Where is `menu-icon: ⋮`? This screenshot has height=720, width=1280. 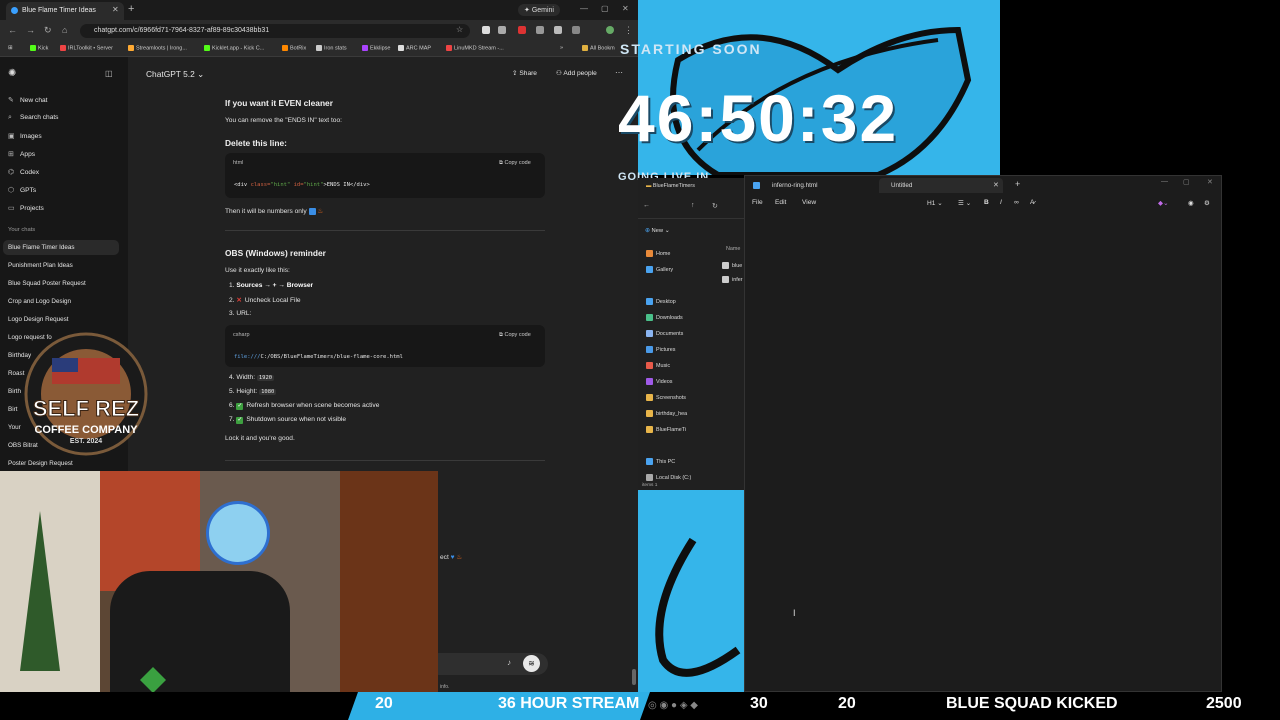 menu-icon: ⋮ is located at coordinates (628, 30).